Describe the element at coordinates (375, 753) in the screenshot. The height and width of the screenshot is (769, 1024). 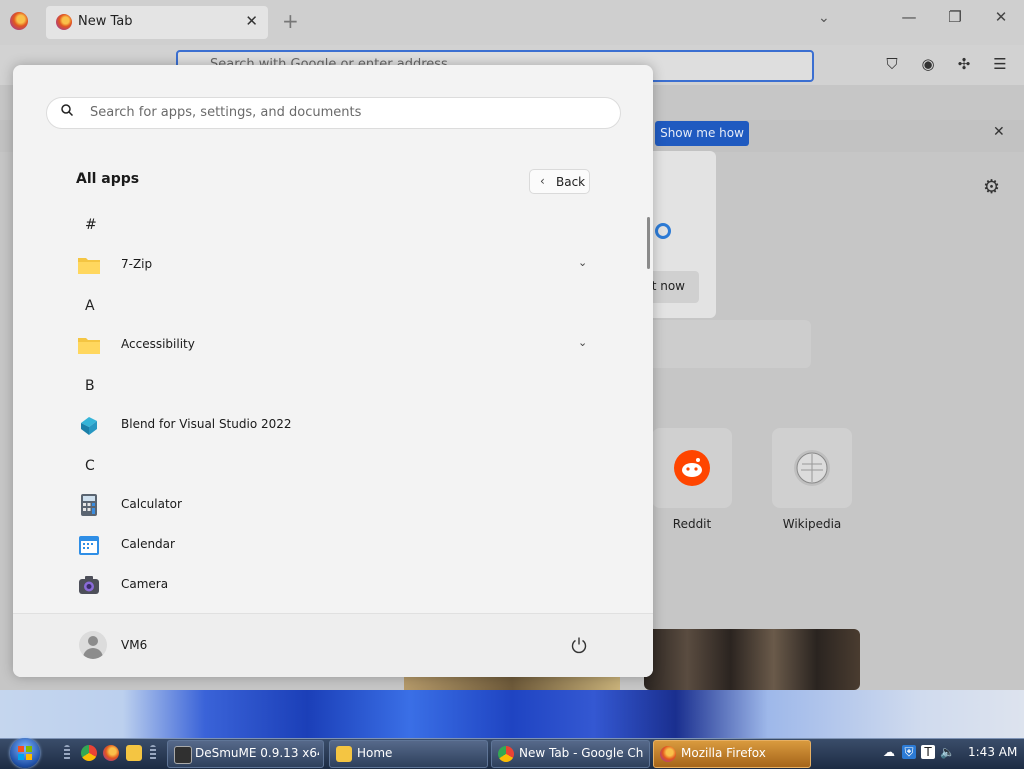
I see `taskbar-item-label: Home` at that location.